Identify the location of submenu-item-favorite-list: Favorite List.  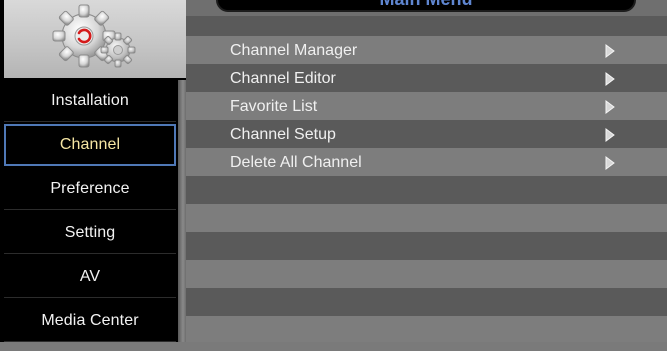
(426, 106).